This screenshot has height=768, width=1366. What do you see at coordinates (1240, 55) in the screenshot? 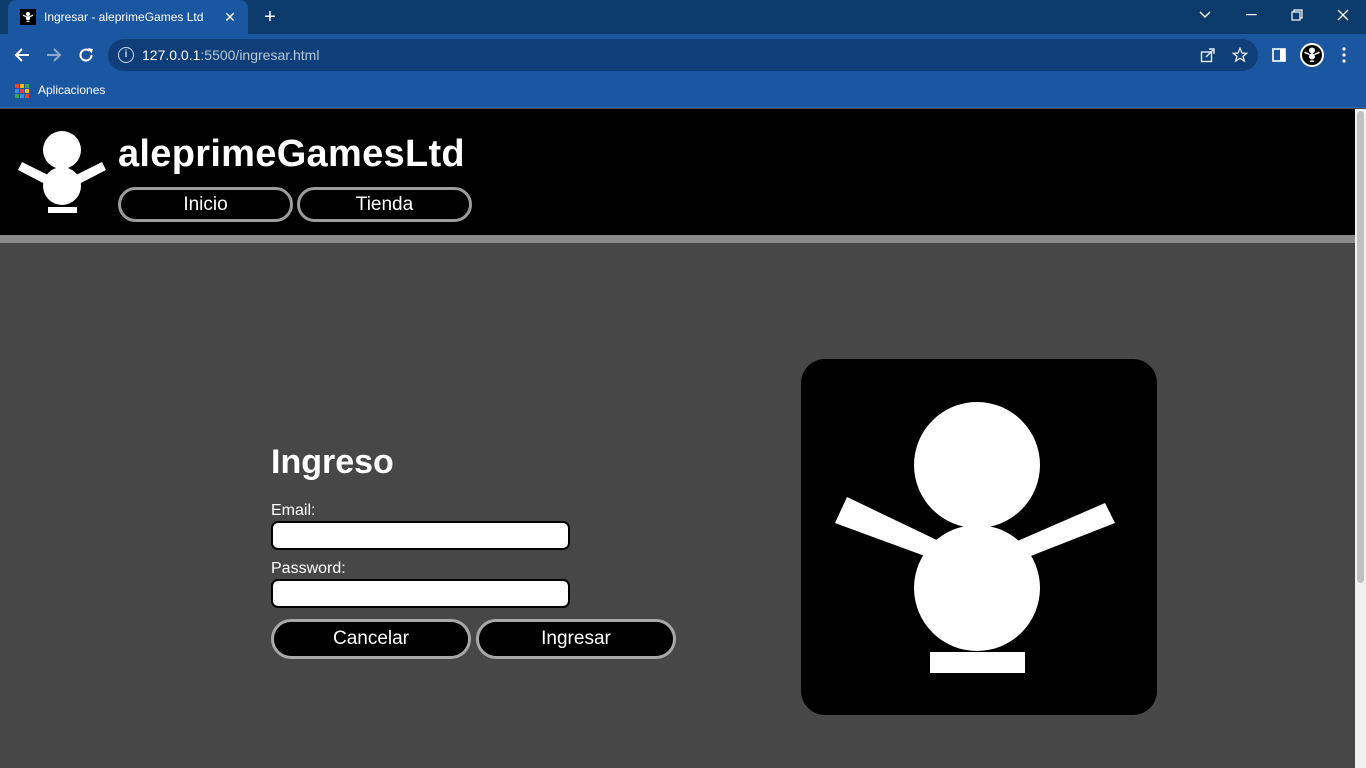
I see `star-icon` at bounding box center [1240, 55].